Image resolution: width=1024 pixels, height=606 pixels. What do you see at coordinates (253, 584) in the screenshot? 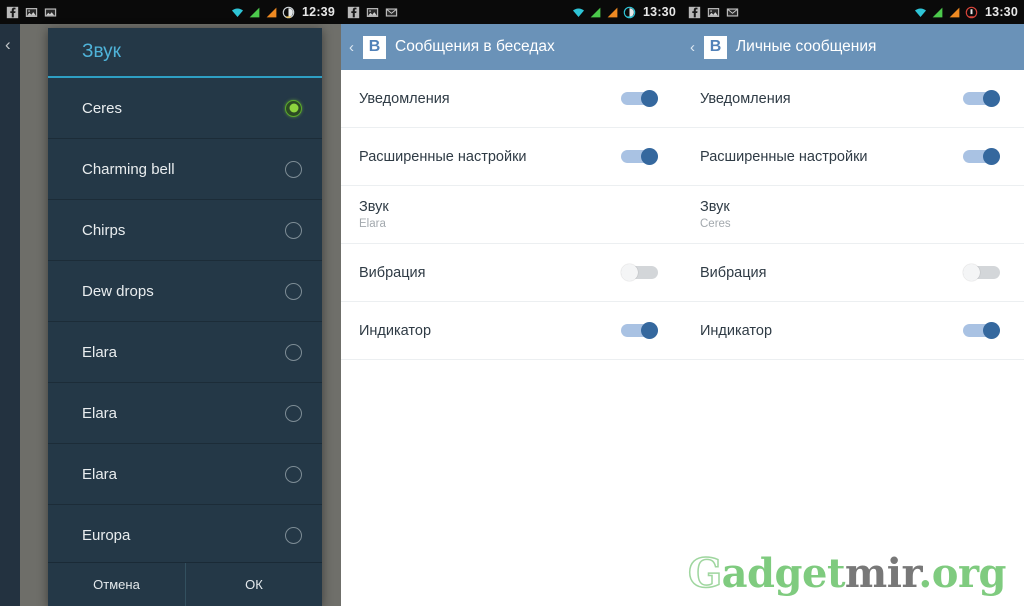
I see `ok-button: ОК` at bounding box center [253, 584].